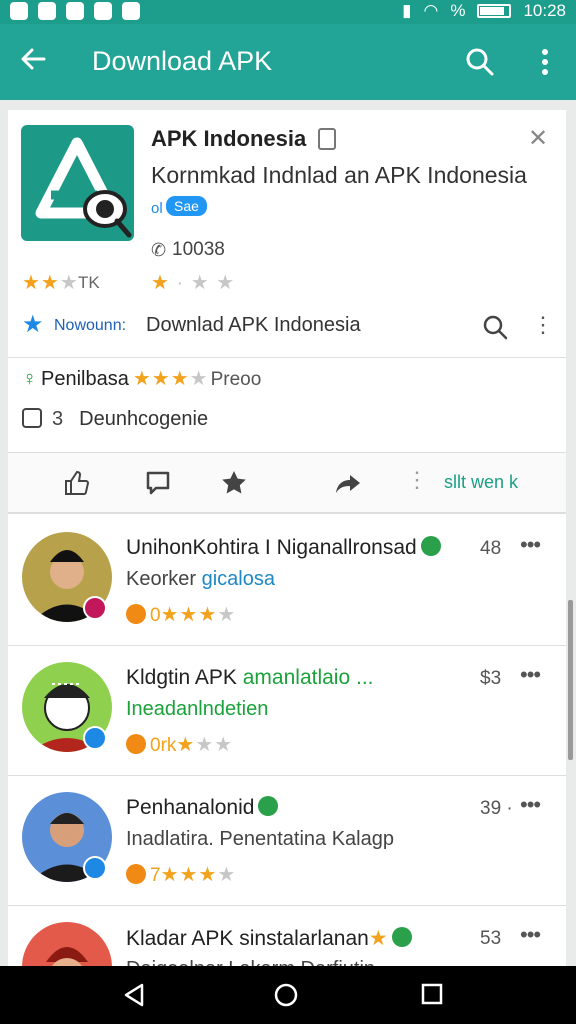  I want to click on category-row: 3 Deunhcogenie, so click(115, 419).